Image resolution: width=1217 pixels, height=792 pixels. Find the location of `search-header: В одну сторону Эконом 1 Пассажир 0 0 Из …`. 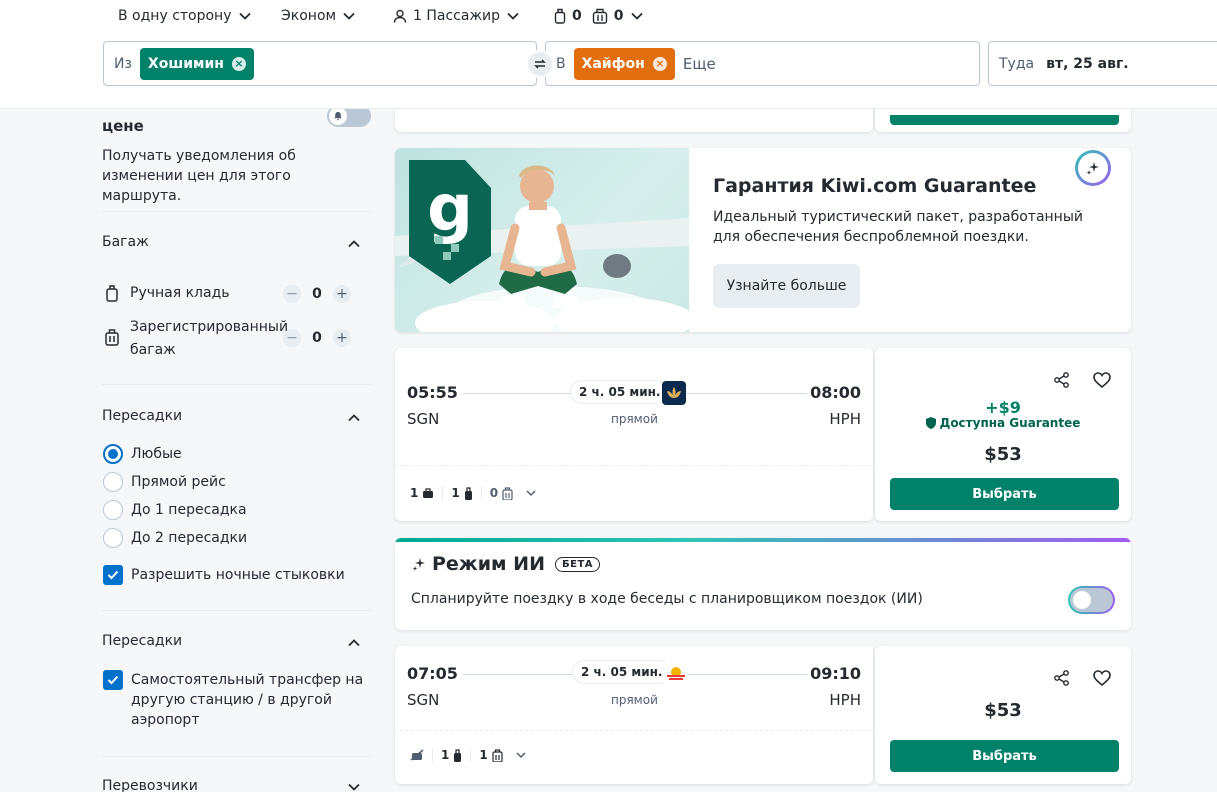

search-header: В одну сторону Эконом 1 Пассажир 0 0 Из … is located at coordinates (608, 54).